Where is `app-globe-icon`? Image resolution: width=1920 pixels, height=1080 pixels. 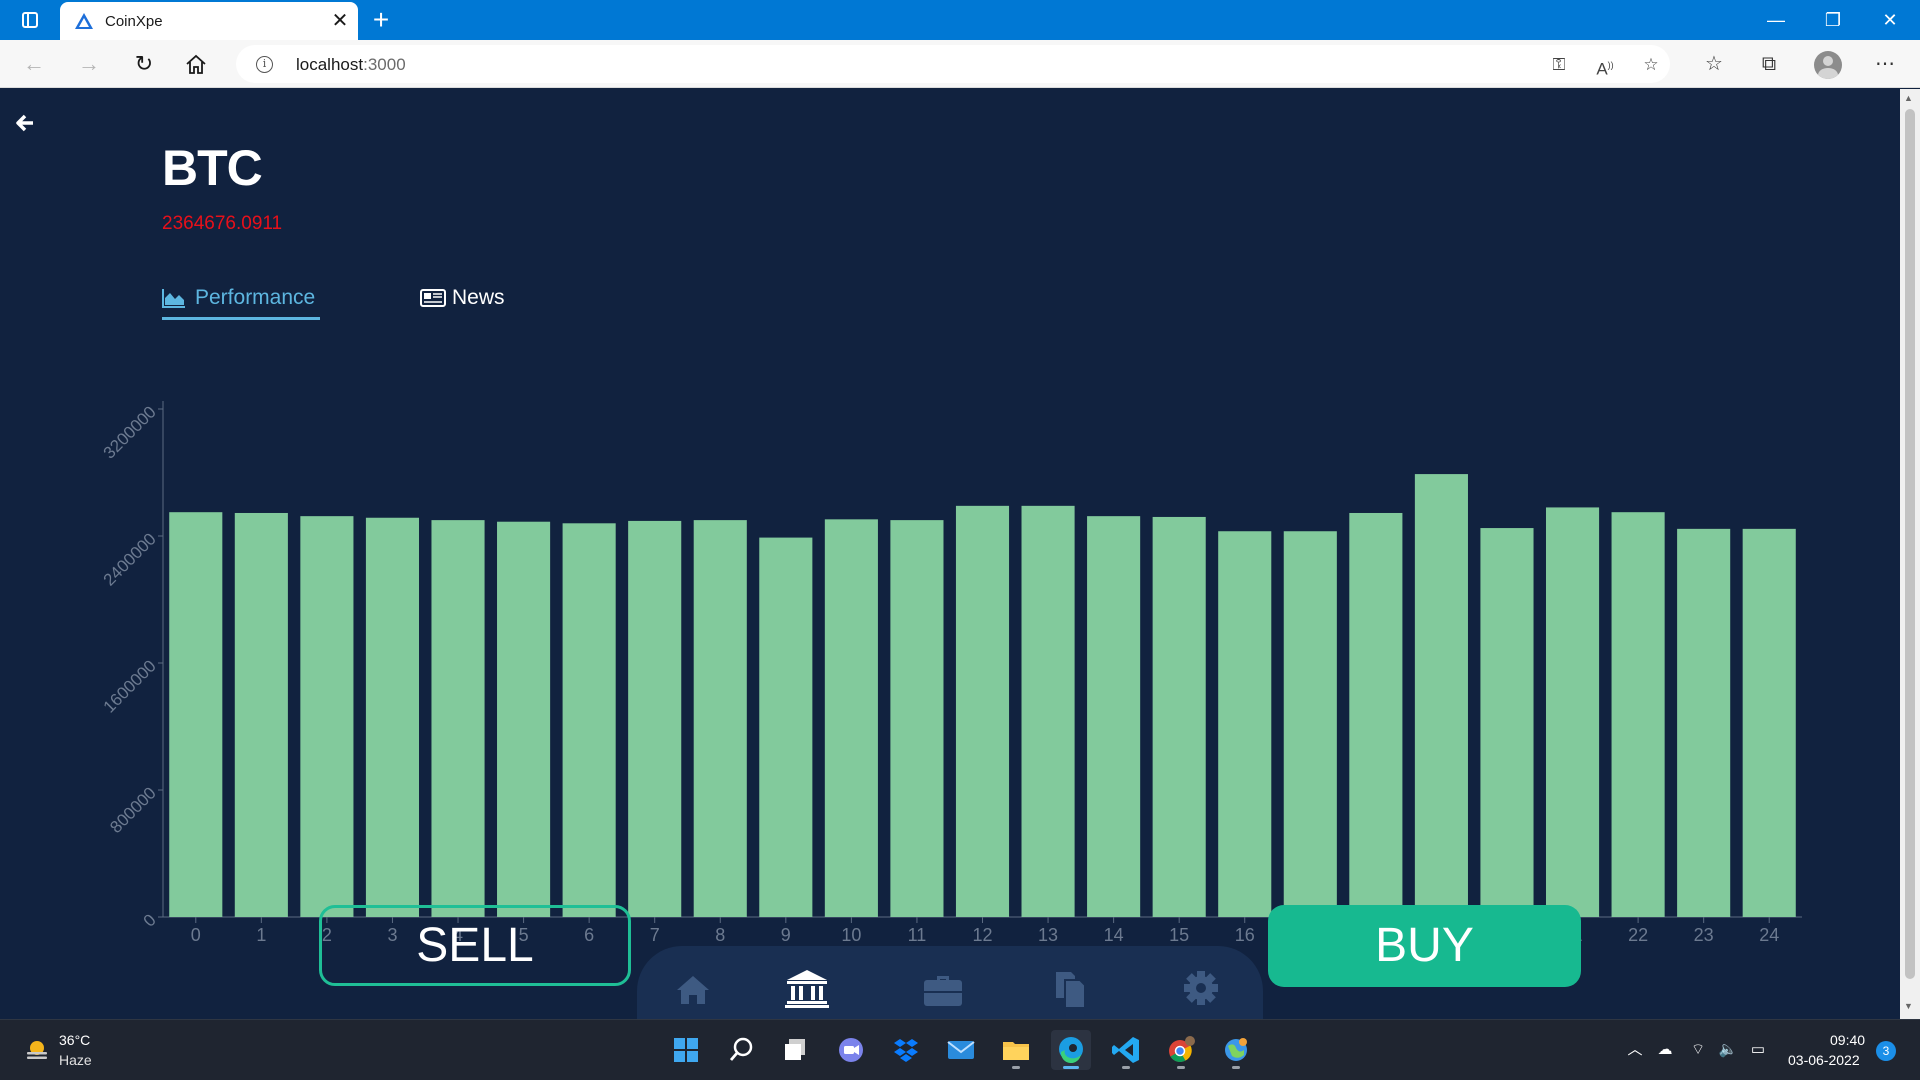 app-globe-icon is located at coordinates (1236, 1050).